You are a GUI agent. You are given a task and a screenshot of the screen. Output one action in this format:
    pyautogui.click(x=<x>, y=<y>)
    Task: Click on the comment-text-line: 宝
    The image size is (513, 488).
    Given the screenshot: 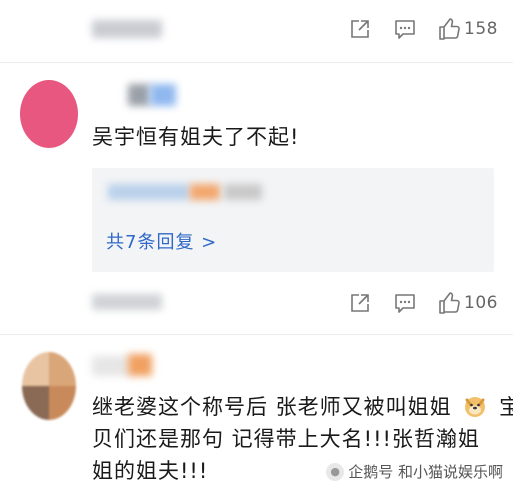 What is the action you would take?
    pyautogui.click(x=506, y=407)
    